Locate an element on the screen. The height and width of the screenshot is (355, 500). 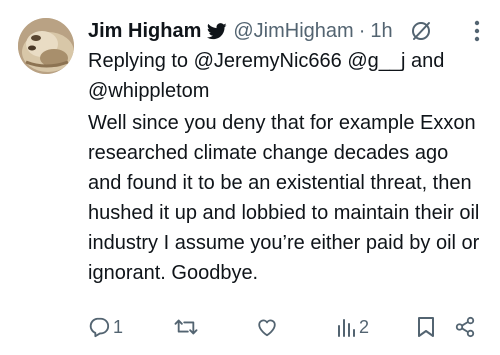
reply-icon is located at coordinates (99, 327).